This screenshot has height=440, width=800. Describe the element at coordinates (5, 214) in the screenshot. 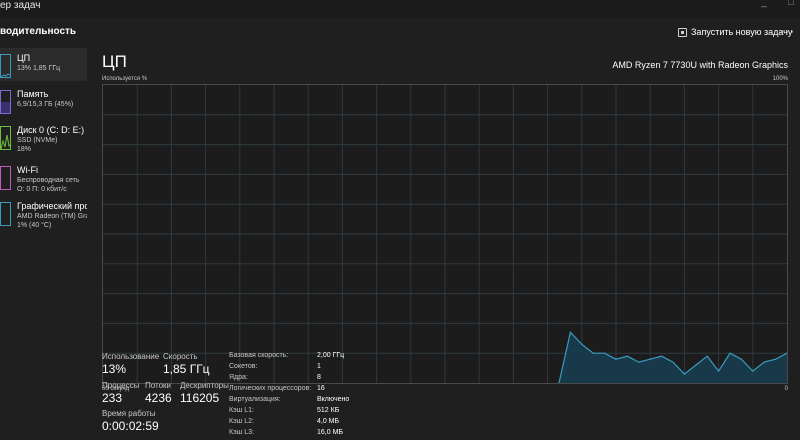

I see `gpu-thumbnail` at that location.